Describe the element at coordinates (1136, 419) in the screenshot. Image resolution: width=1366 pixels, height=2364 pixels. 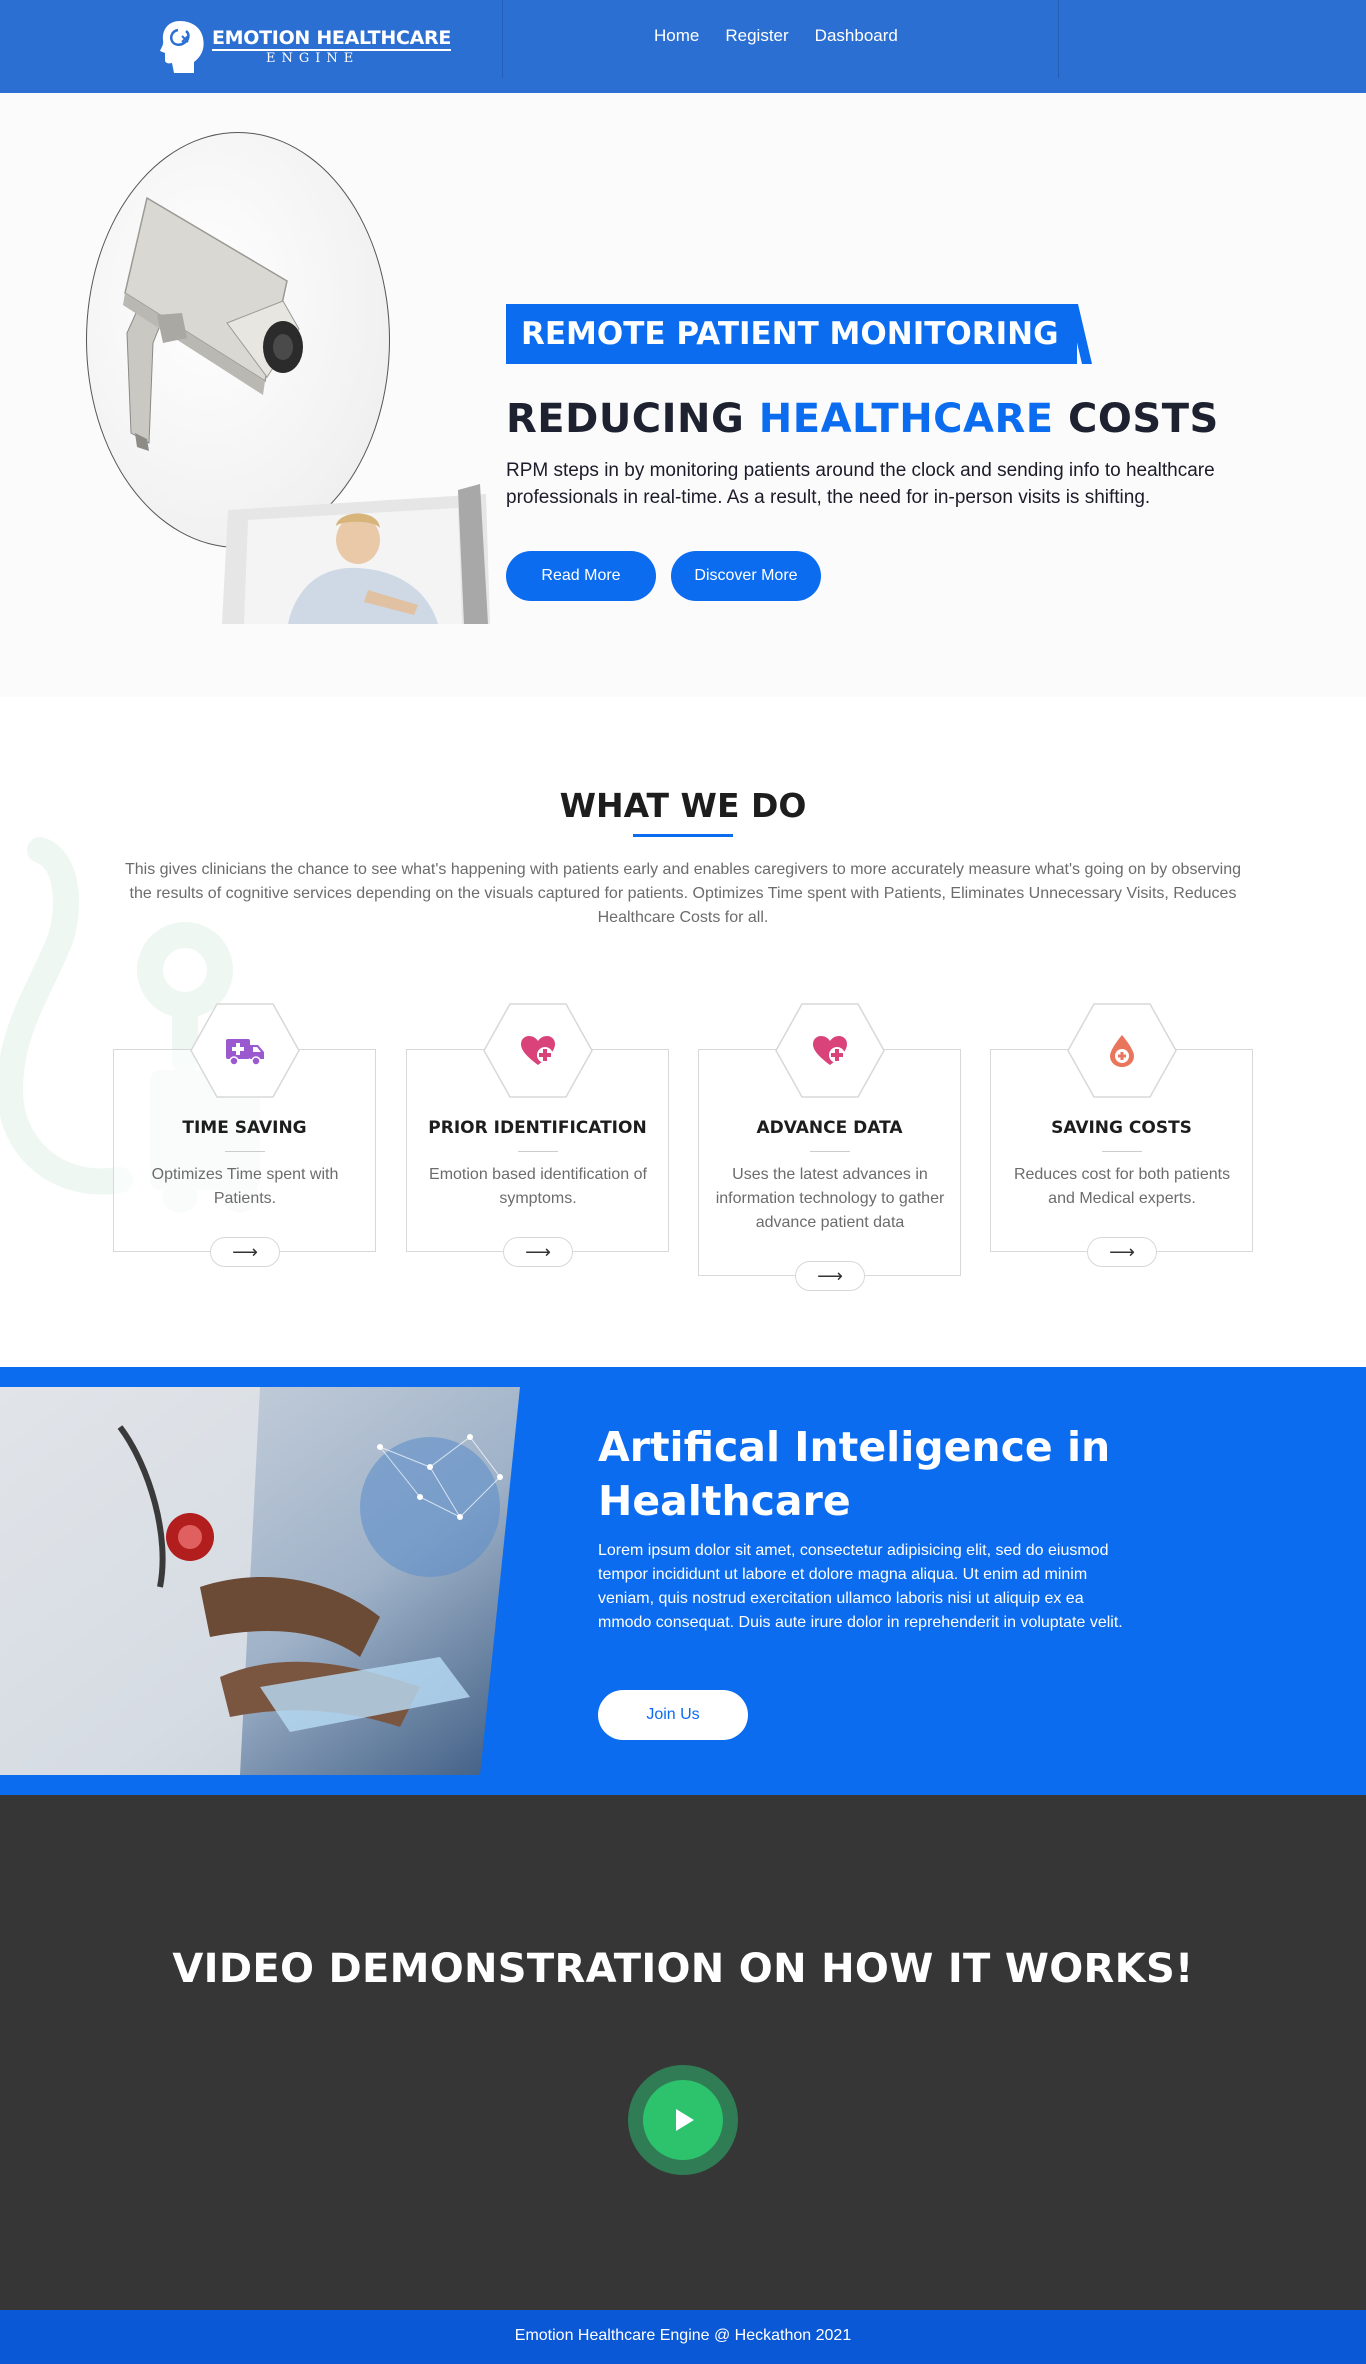
I see `hero-title-post: COSTS` at that location.